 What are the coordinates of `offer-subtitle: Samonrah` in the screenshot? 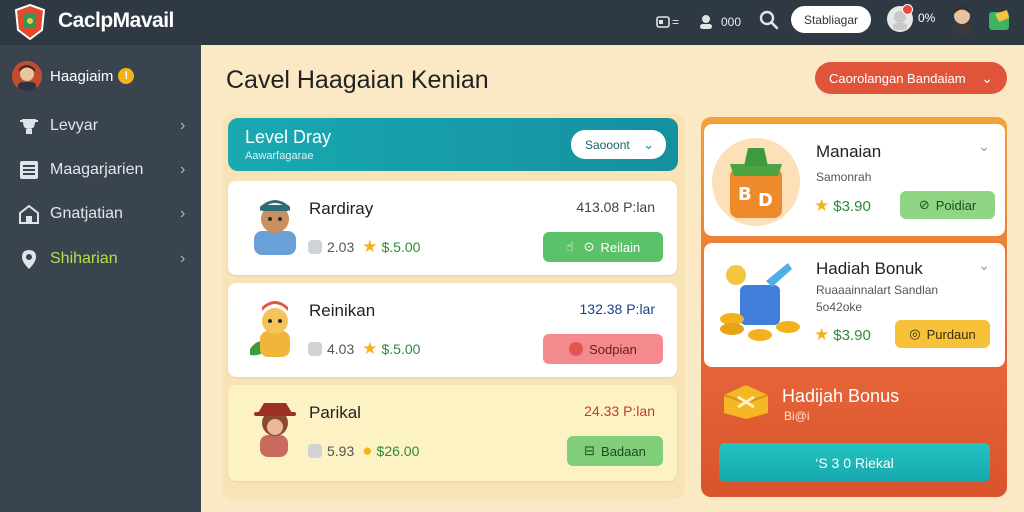 It's located at (844, 177).